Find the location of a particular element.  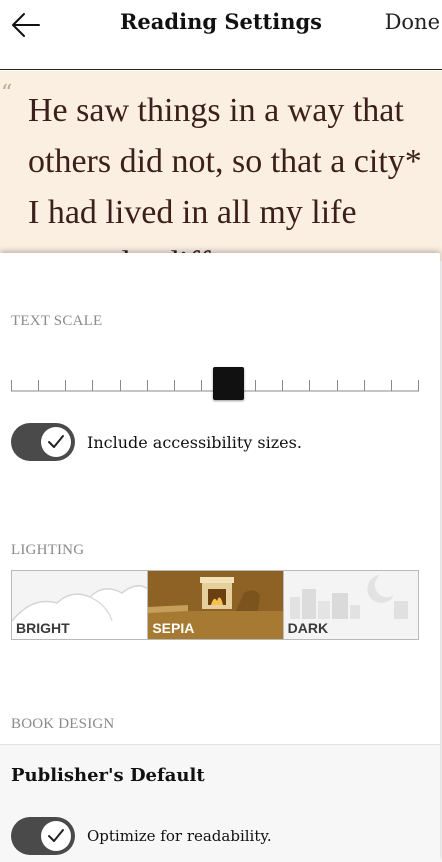

accessibility-toggle-label: Include accessibility sizes. is located at coordinates (194, 442).